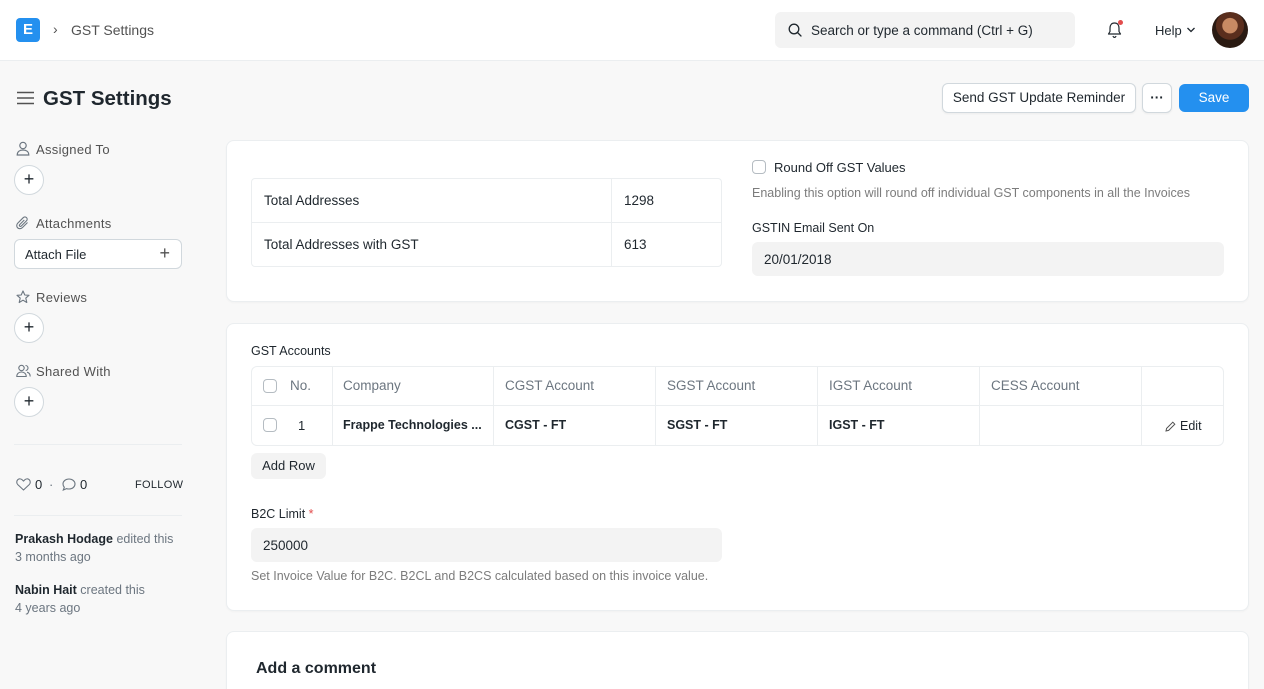  Describe the element at coordinates (1214, 98) in the screenshot. I see `save-button: Save` at that location.